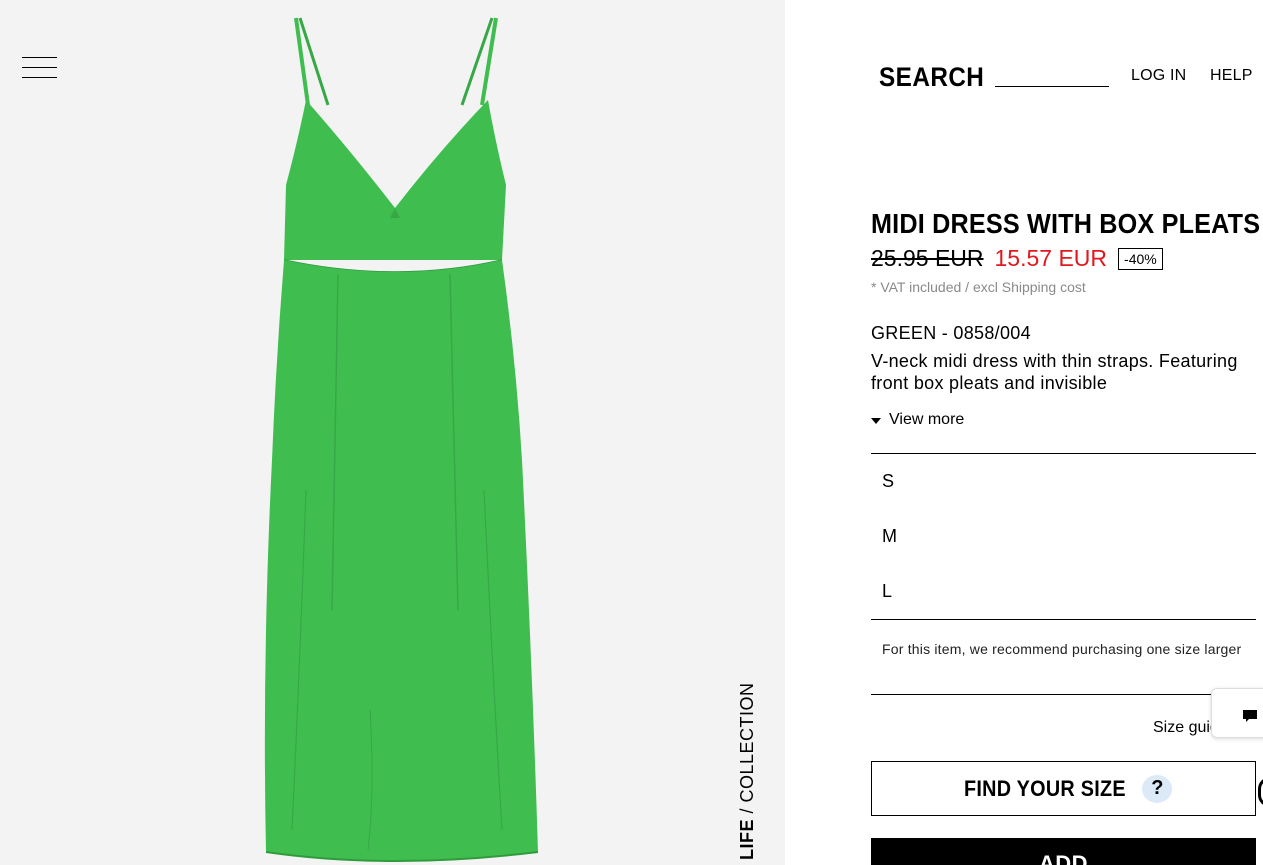 The image size is (1263, 865). What do you see at coordinates (931, 77) in the screenshot?
I see `search-label: SEARCH` at bounding box center [931, 77].